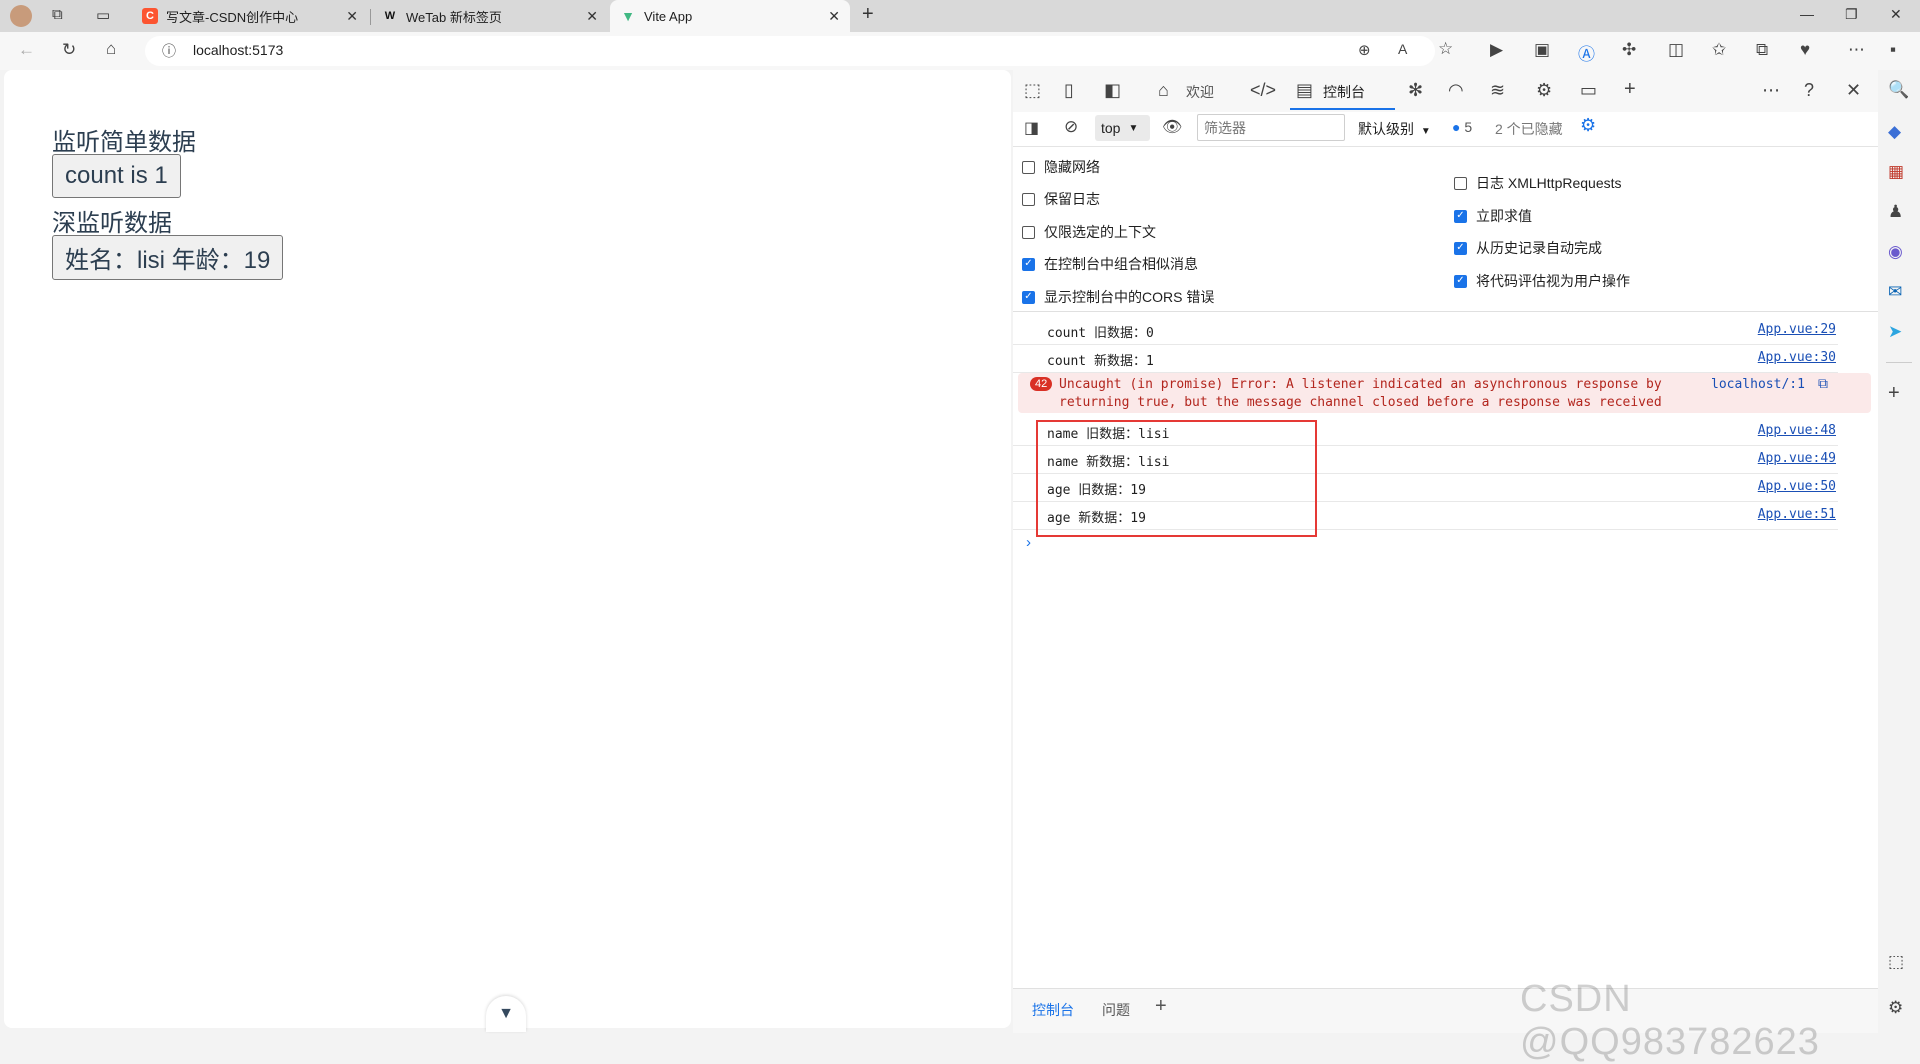  Describe the element at coordinates (1172, 127) in the screenshot. I see `live-expression-eye-icon: 👁` at that location.